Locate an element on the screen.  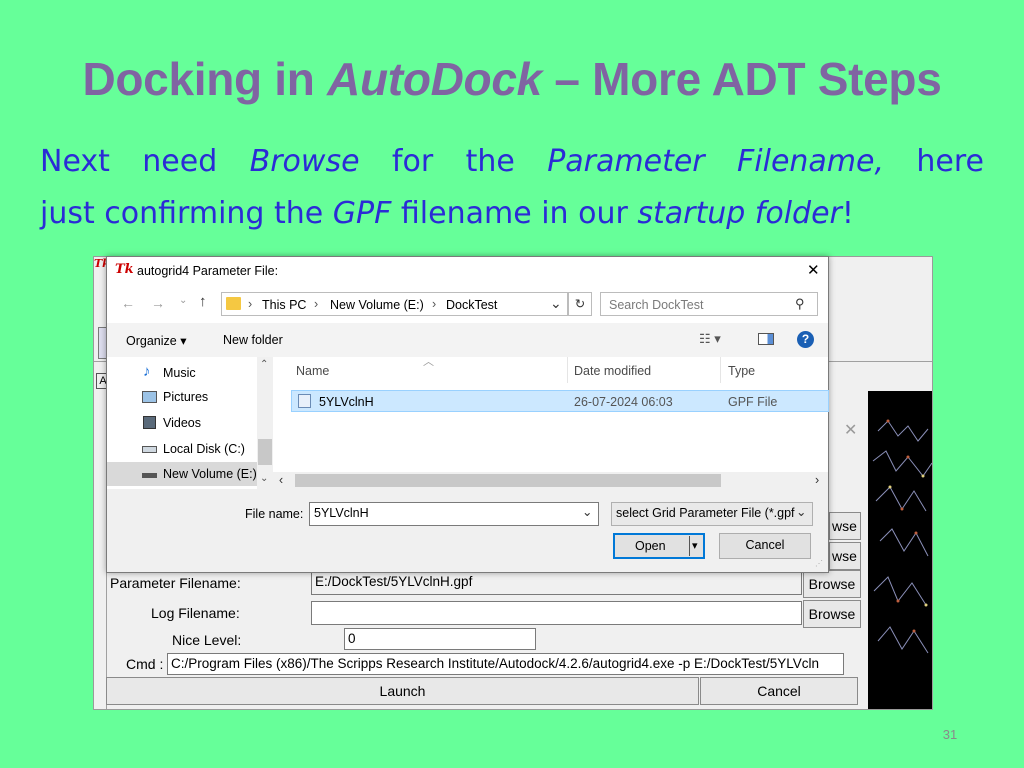
recent-chevron-icon: ⌄ is located at coordinates (183, 300).